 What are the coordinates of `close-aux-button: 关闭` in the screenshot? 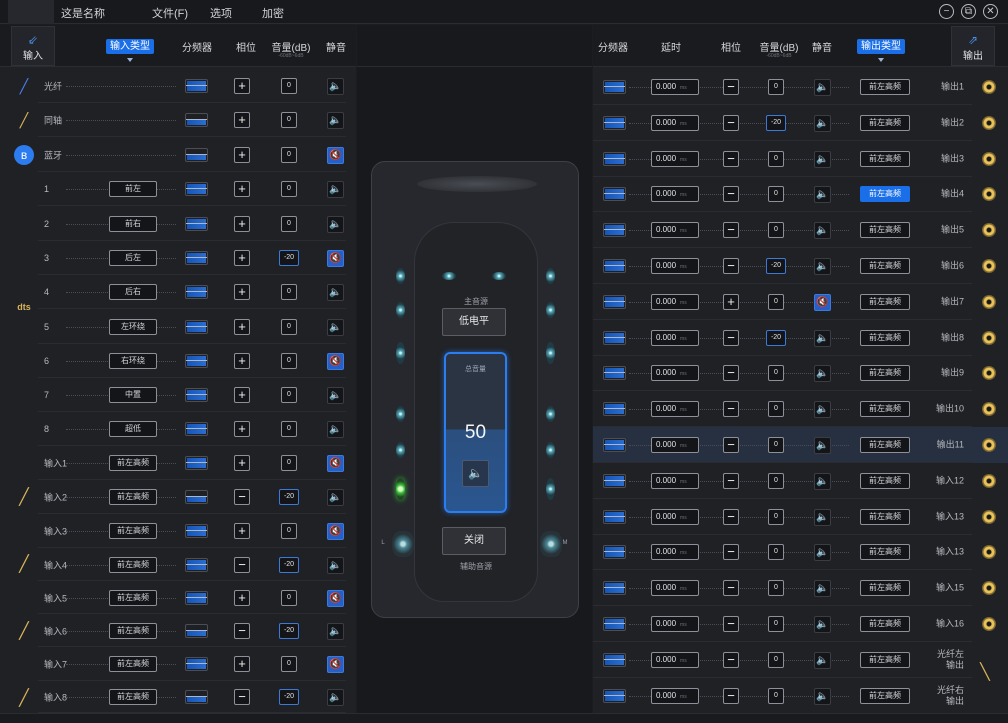 It's located at (474, 541).